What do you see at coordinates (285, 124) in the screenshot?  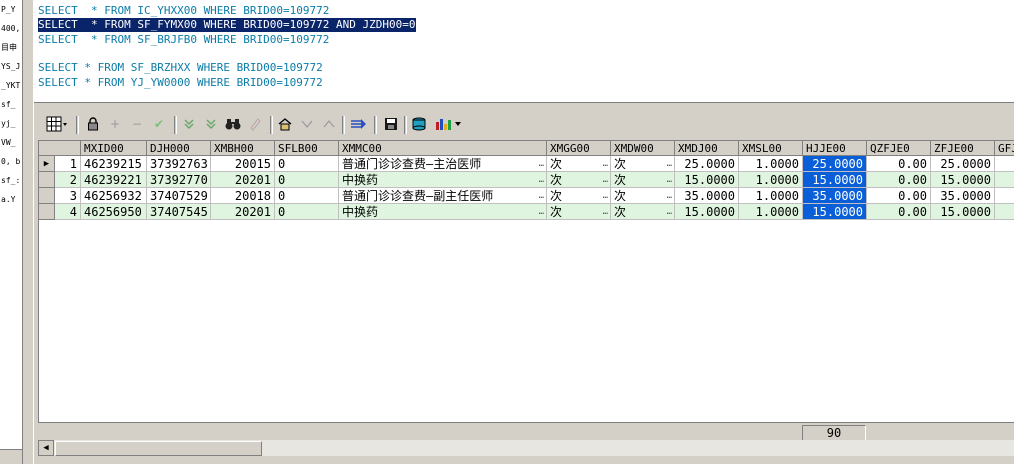 I see `print-preview-button` at bounding box center [285, 124].